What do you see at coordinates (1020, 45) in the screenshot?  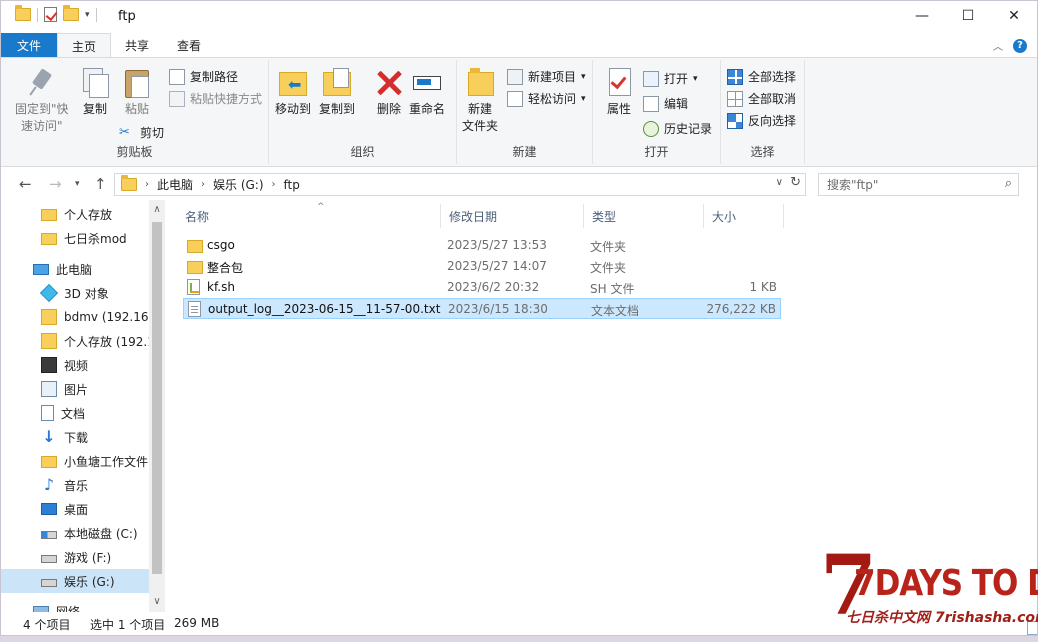 I see `help-icon: ?` at bounding box center [1020, 45].